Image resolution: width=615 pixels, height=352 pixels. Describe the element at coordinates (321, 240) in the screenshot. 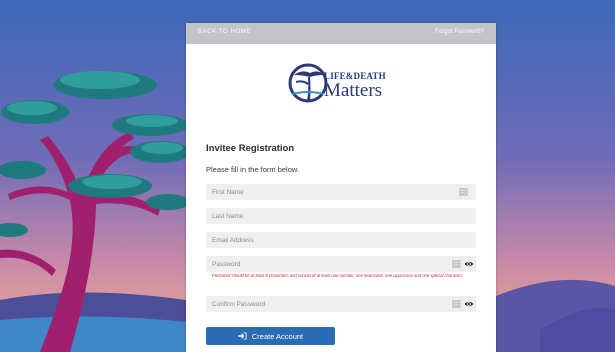

I see `email-input` at that location.